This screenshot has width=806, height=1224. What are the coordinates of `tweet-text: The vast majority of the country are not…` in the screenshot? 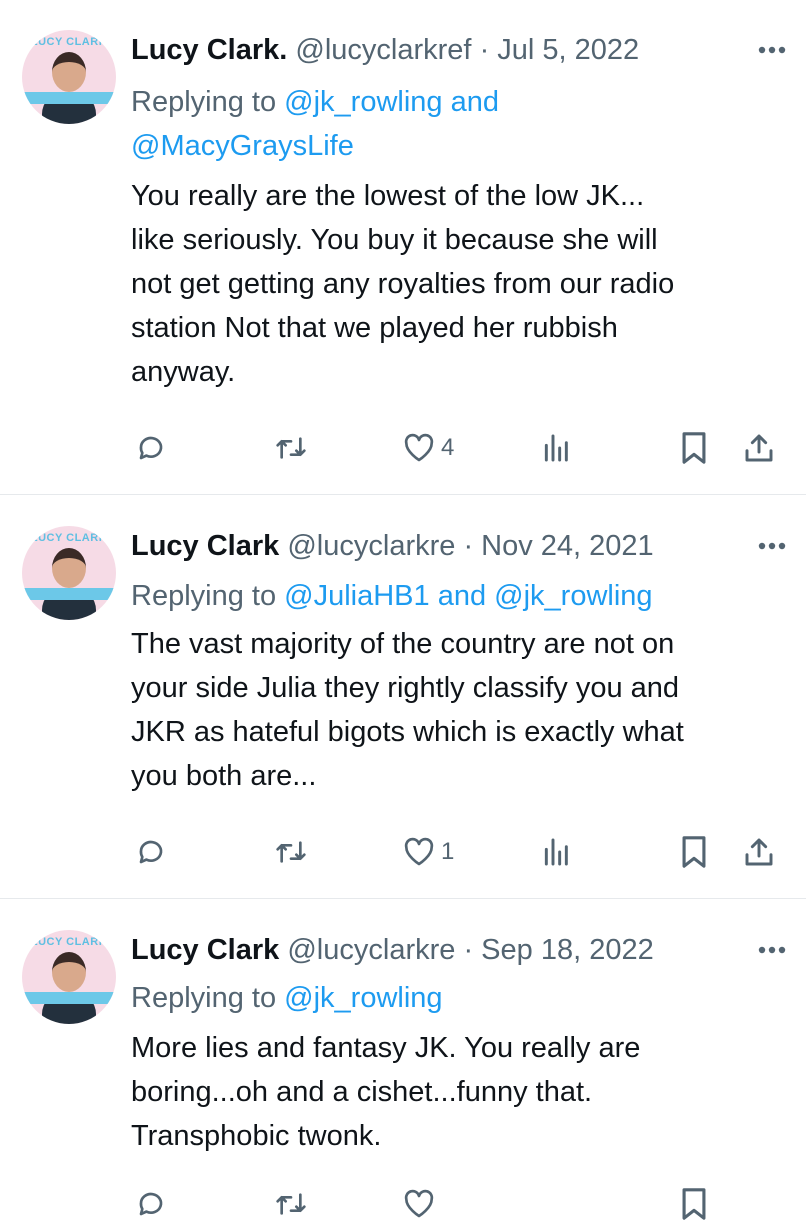 It's located at (461, 710).